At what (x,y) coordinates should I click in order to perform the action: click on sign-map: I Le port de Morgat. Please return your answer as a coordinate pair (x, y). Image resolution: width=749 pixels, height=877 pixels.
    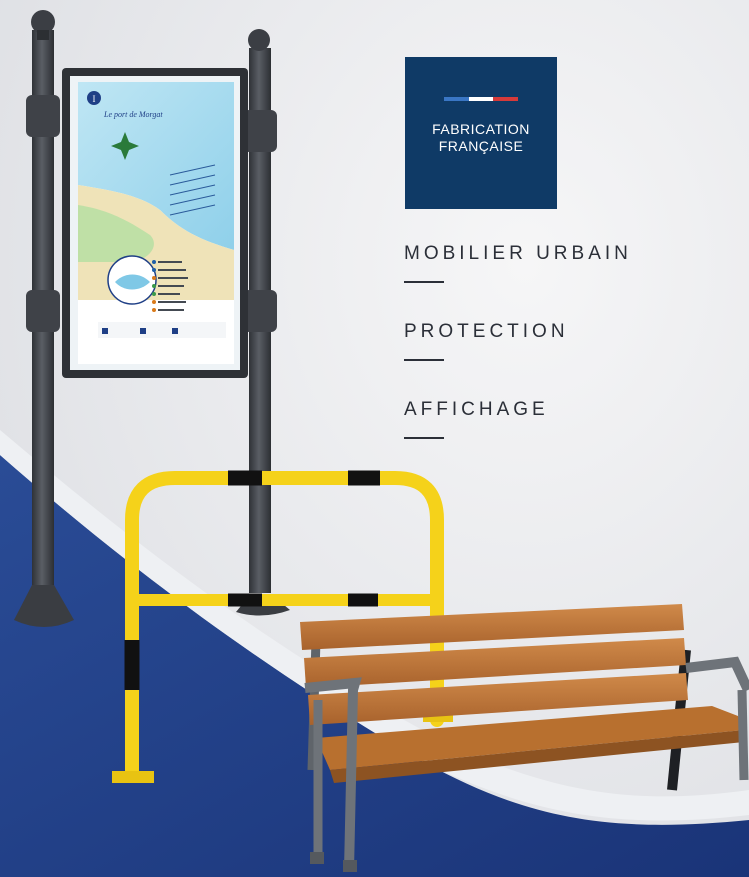
    Looking at the image, I should click on (156, 223).